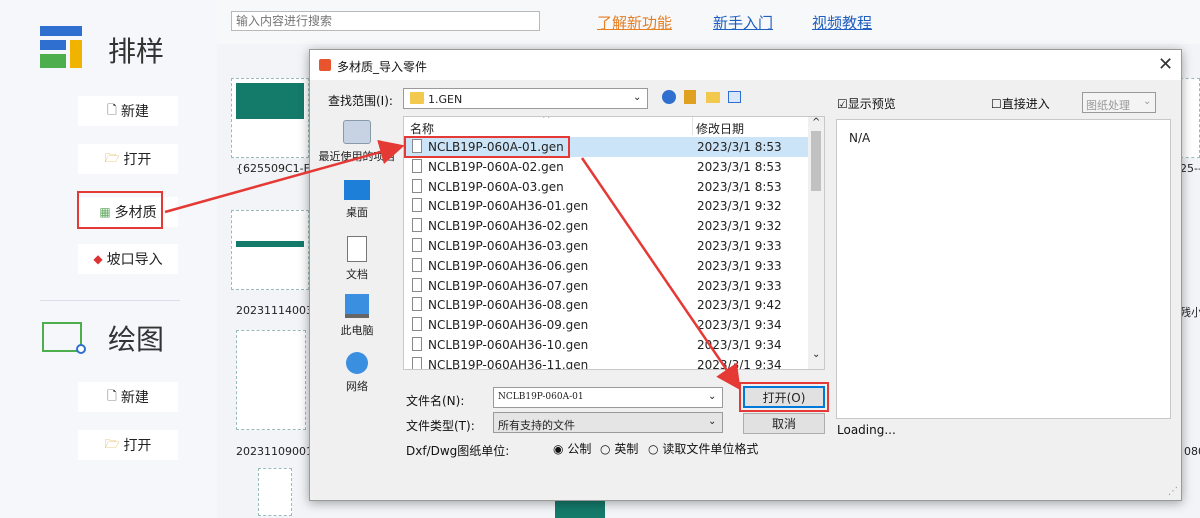 The height and width of the screenshot is (518, 1200). Describe the element at coordinates (660, 274) in the screenshot. I see `arrow-to-open` at that location.